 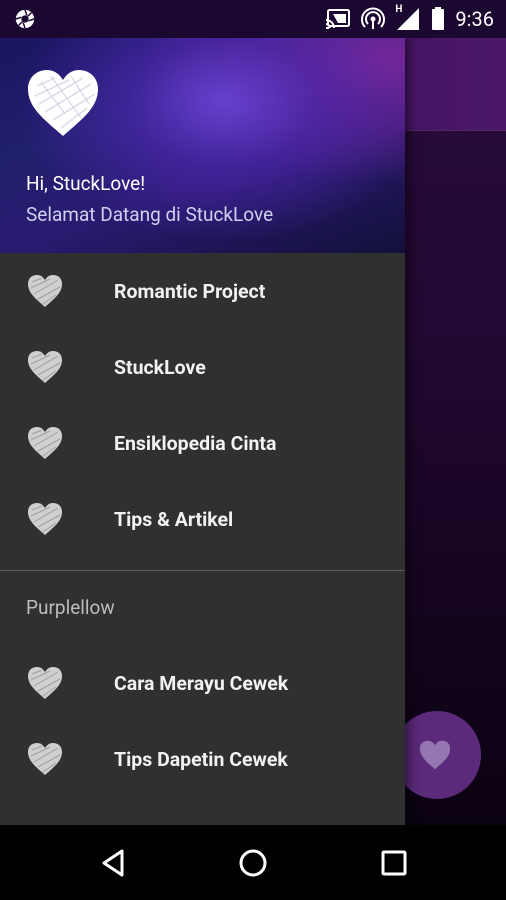 What do you see at coordinates (86, 183) in the screenshot?
I see `header-greeting: Hi, StuckLove!` at bounding box center [86, 183].